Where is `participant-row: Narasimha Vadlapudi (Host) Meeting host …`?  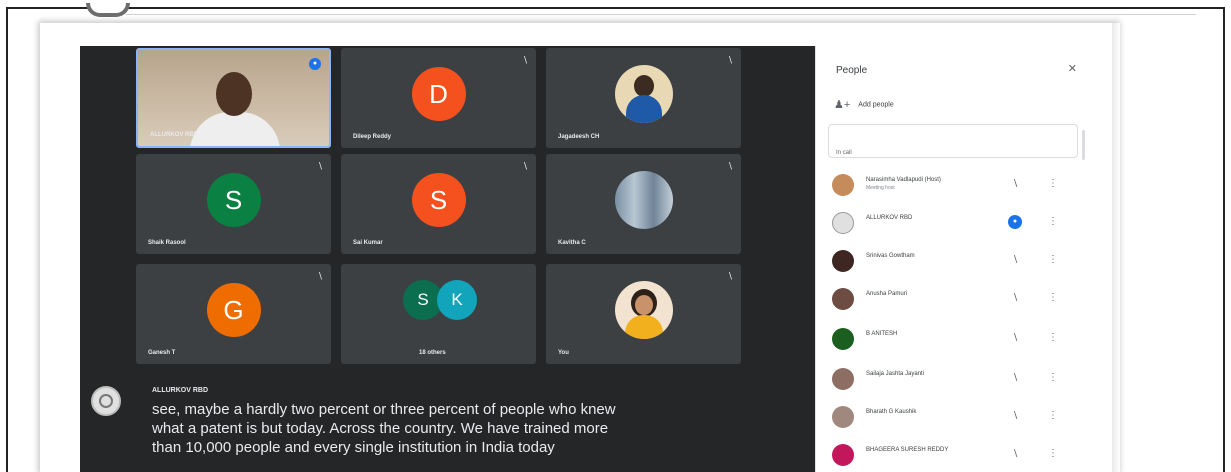
participant-row: Narasimha Vadlapudi (Host) Meeting host … is located at coordinates (955, 185).